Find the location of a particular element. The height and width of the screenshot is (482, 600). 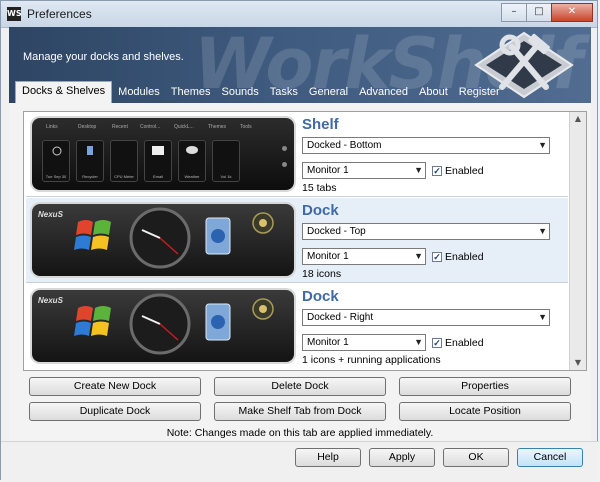

shelf-preview-tab: Themes is located at coordinates (217, 127).